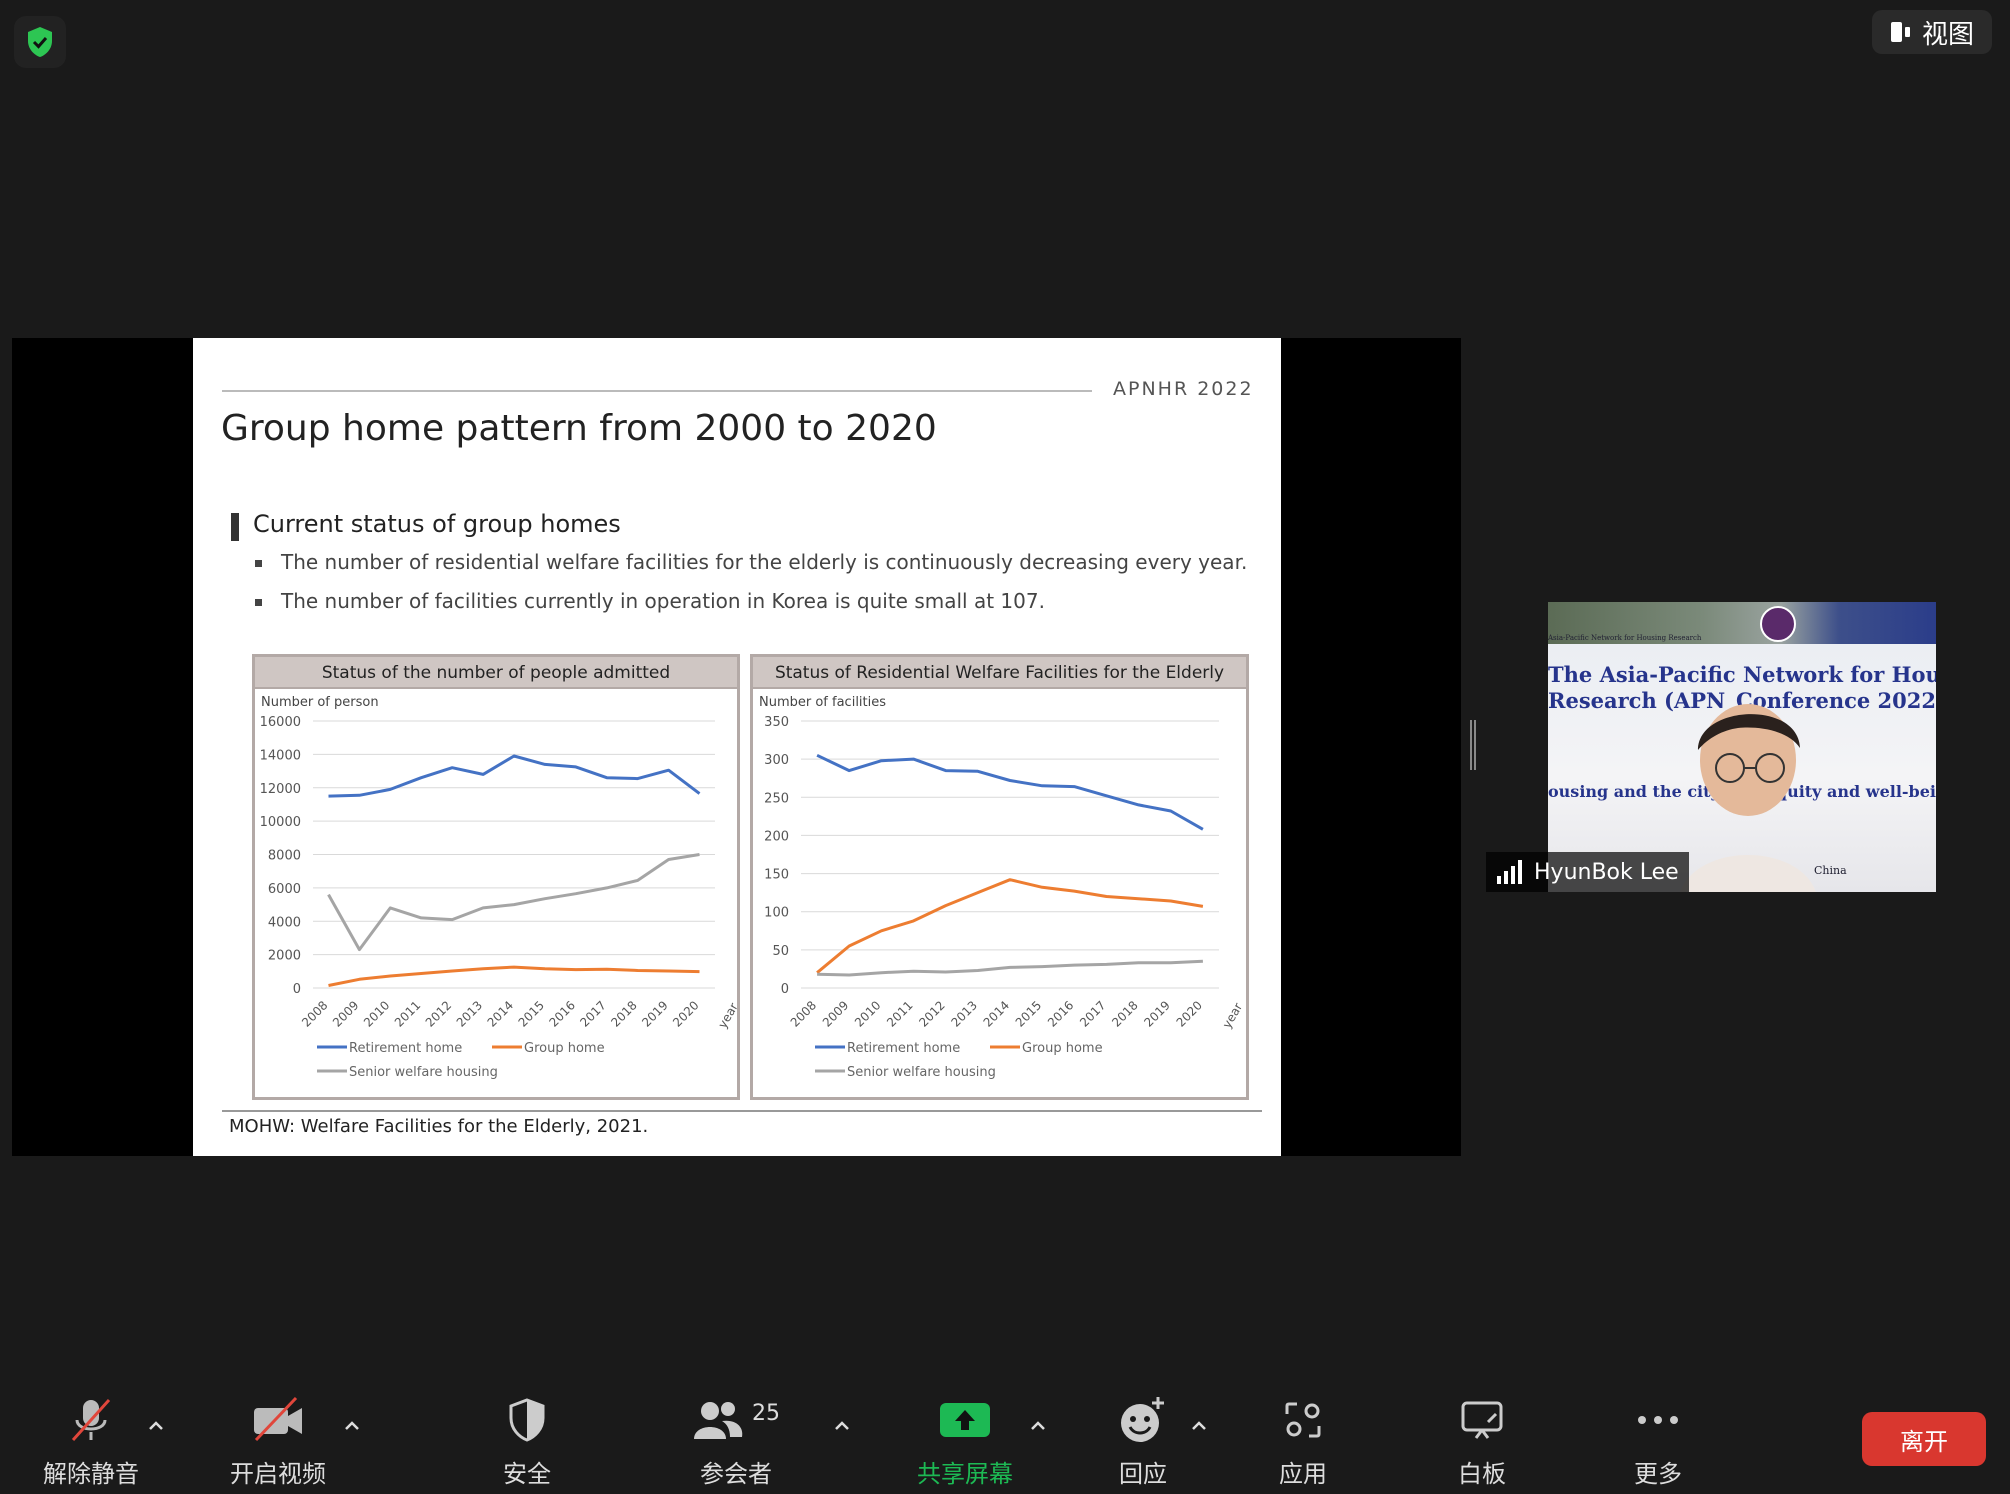  What do you see at coordinates (1778, 624) in the screenshot?
I see `university-seal-icon` at bounding box center [1778, 624].